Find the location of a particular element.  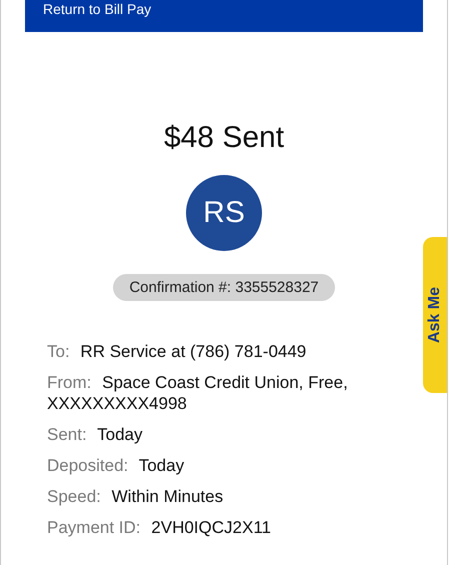

return-link: Return to Bill Pay is located at coordinates (97, 9).